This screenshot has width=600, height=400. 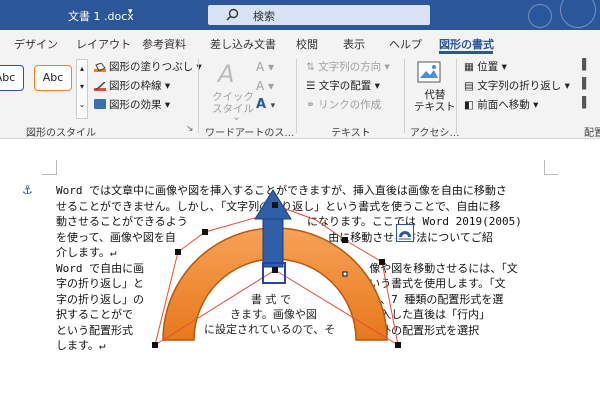 I want to click on shape-text-line: 書 式 で, so click(x=271, y=299).